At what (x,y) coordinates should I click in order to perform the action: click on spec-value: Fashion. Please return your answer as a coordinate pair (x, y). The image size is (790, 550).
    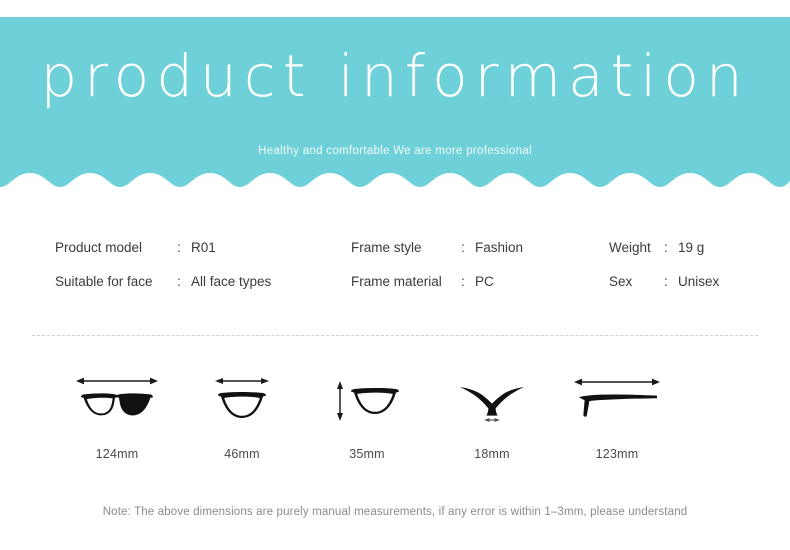
    Looking at the image, I should click on (499, 247).